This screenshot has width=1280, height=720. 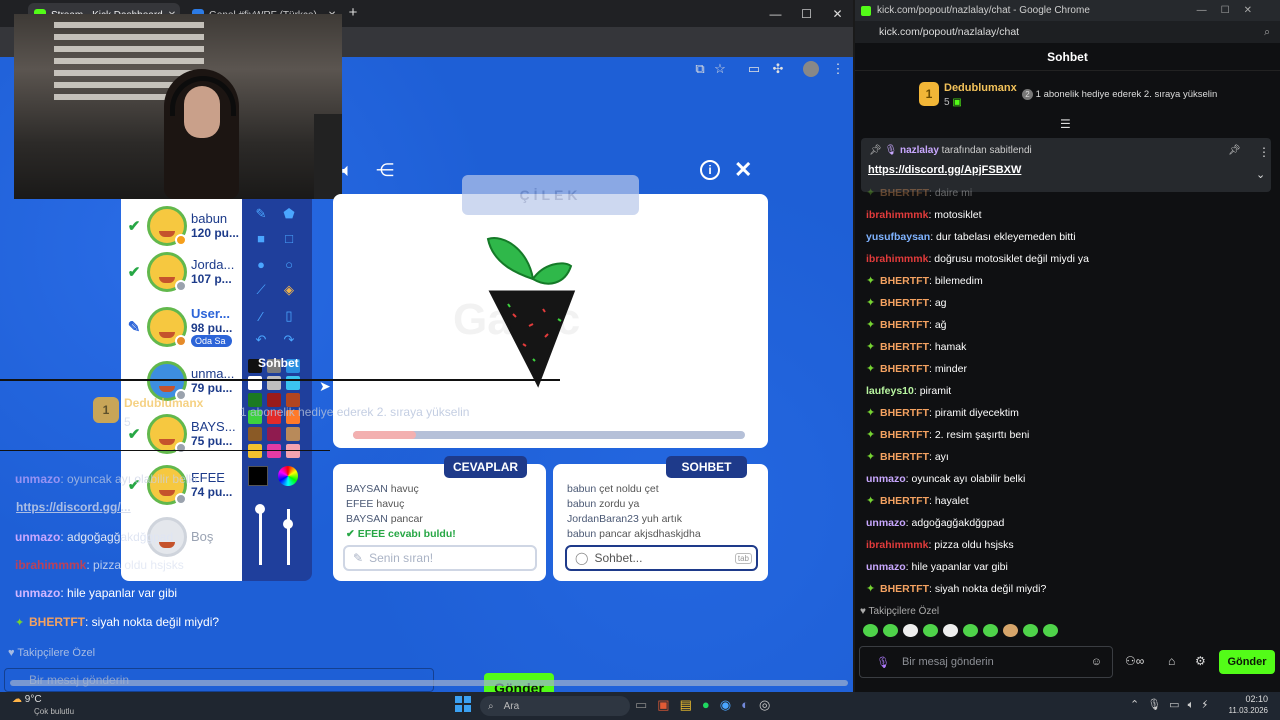 What do you see at coordinates (347, 170) in the screenshot?
I see `sound-icon: 🔈︎` at bounding box center [347, 170].